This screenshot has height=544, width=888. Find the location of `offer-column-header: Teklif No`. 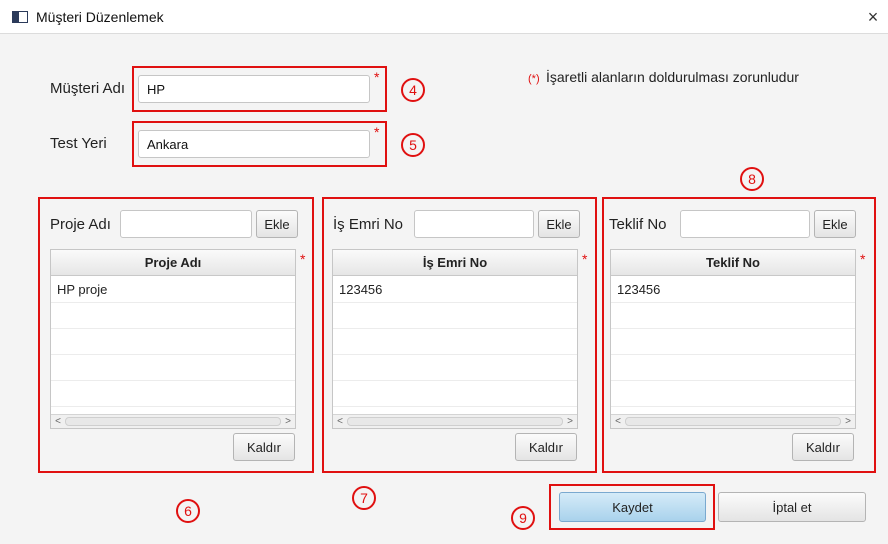

offer-column-header: Teklif No is located at coordinates (733, 263).